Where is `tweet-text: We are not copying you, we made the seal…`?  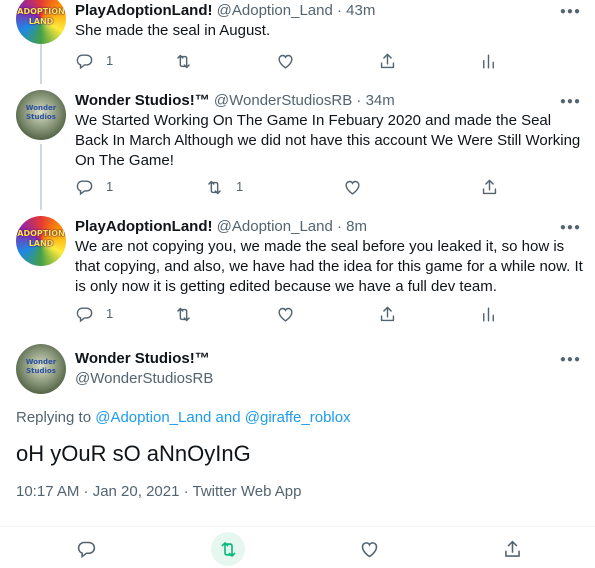
tweet-text: We are not copying you, we made the seal… is located at coordinates (329, 266).